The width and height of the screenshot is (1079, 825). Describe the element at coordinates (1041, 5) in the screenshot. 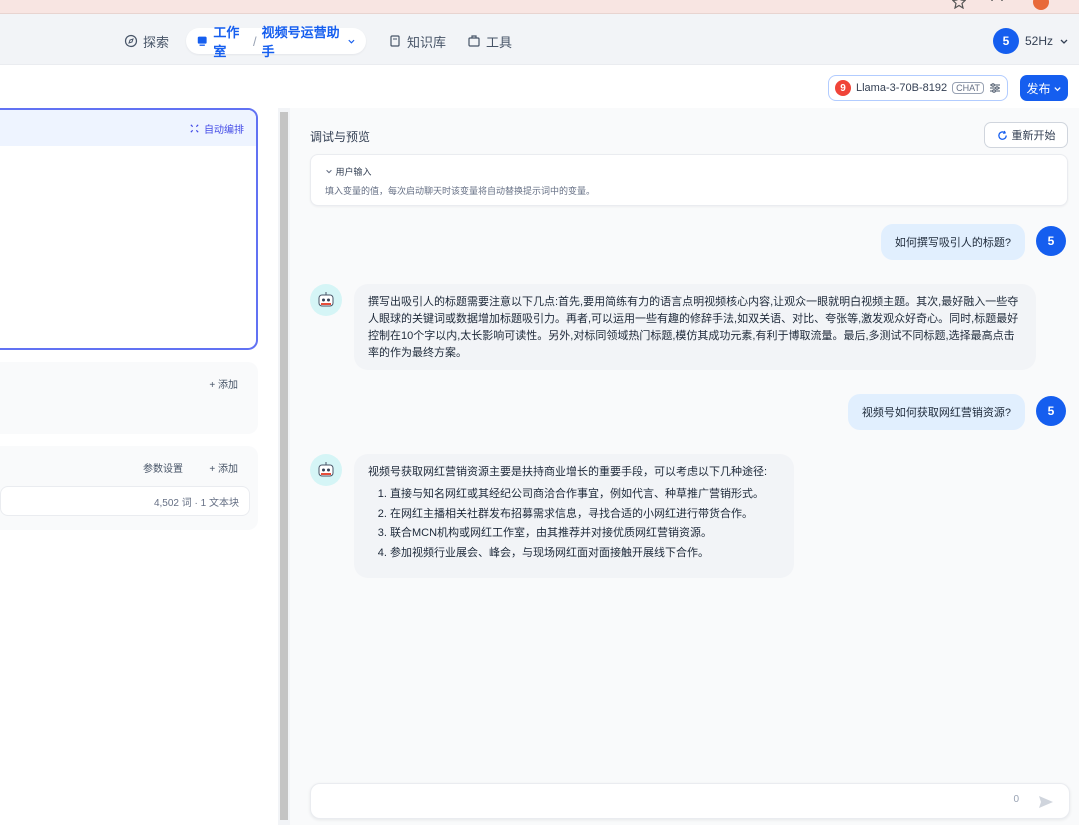

I see `browser-profile-avatar` at that location.